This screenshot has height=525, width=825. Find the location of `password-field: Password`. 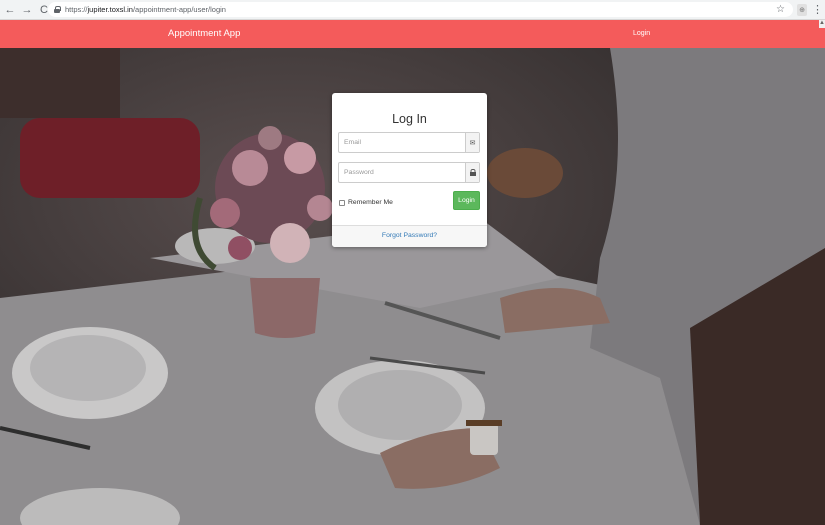

password-field: Password is located at coordinates (409, 172).